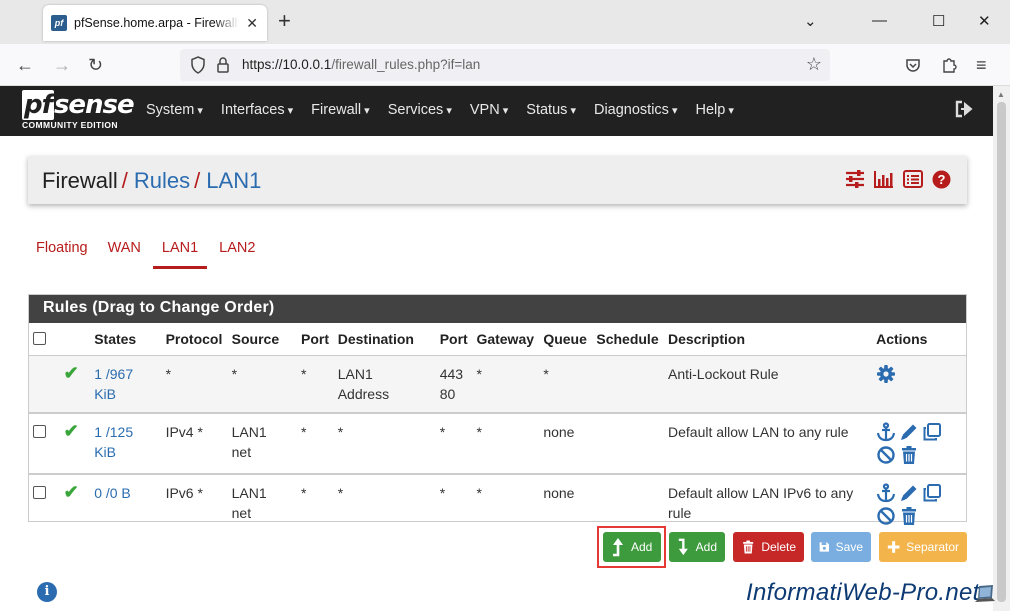 The height and width of the screenshot is (611, 1010). I want to click on destination-cell: *, so click(384, 442).